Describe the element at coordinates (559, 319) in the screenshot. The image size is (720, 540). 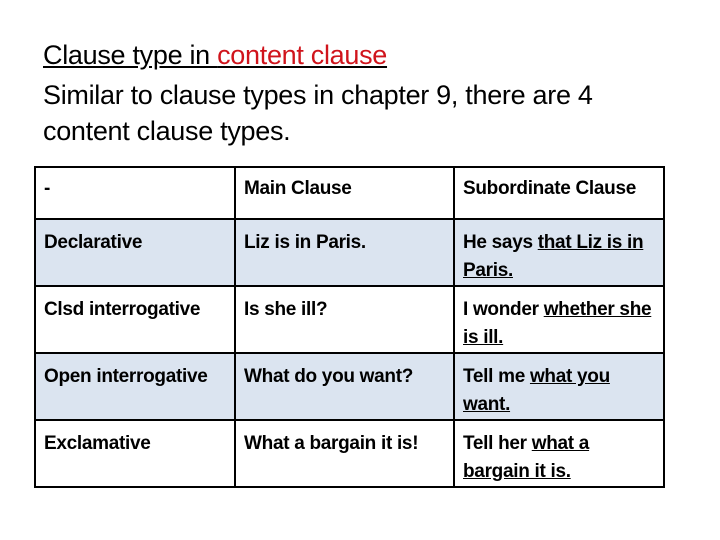
I see `cell-subordinate: I wonder whether she is ill.` at that location.